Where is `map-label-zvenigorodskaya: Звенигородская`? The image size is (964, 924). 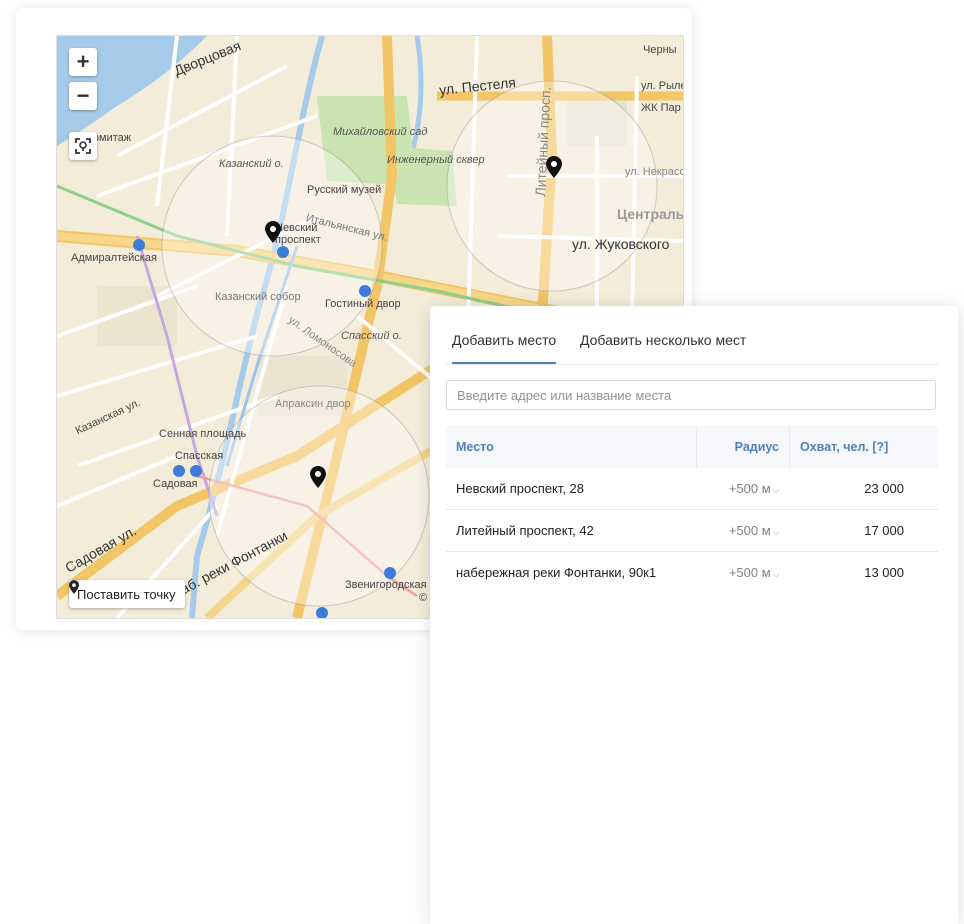
map-label-zvenigorodskaya: Звенигородская is located at coordinates (386, 585).